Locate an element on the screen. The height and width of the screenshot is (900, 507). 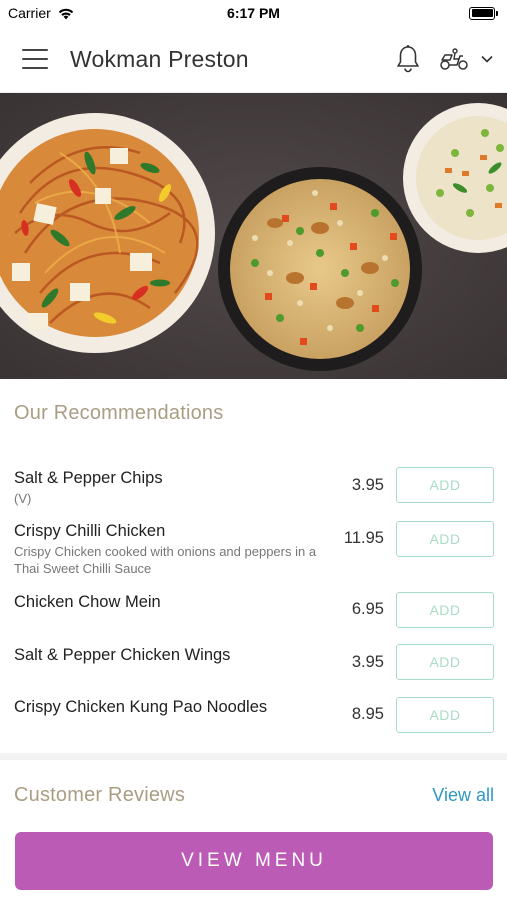
delivery-mode-selector is located at coordinates (466, 59).